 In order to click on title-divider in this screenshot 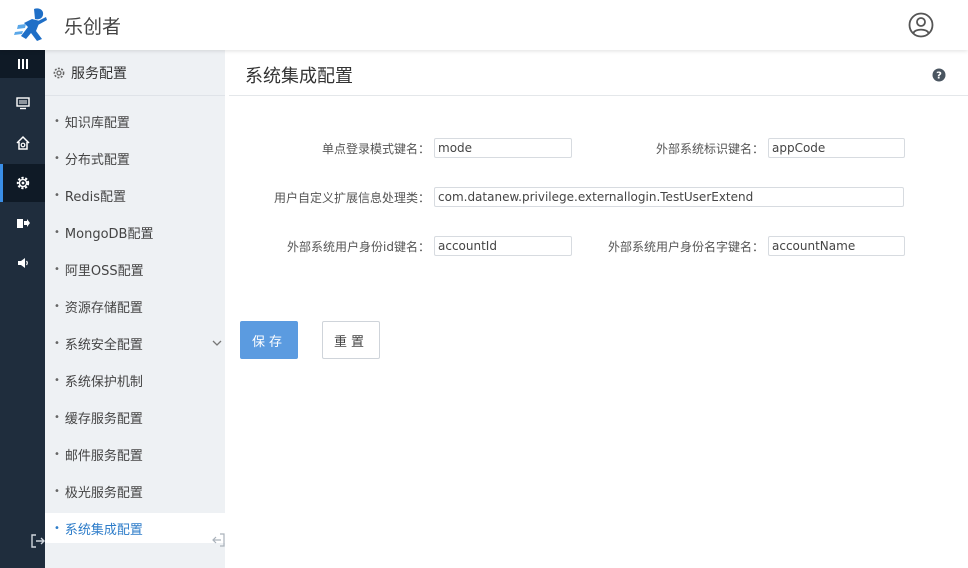, I will do `click(598, 95)`.